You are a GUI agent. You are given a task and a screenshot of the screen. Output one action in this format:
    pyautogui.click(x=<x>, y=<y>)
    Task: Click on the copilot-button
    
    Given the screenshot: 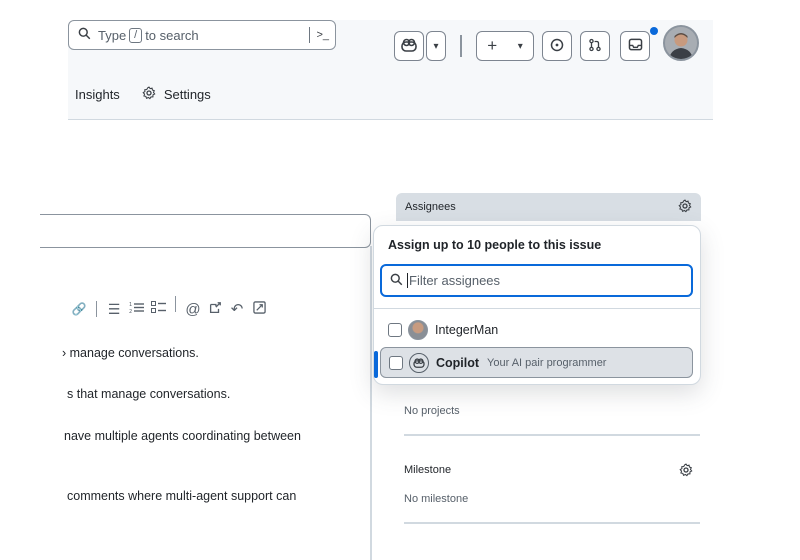 What is the action you would take?
    pyautogui.click(x=409, y=46)
    